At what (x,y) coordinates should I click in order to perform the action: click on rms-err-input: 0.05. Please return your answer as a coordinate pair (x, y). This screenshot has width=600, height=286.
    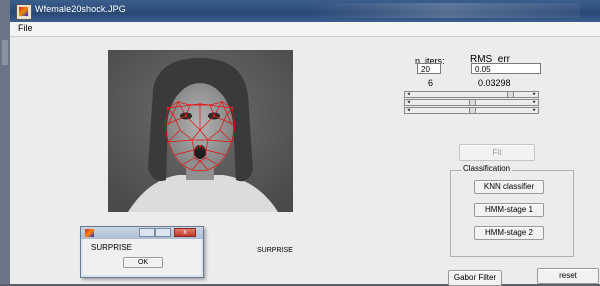
    Looking at the image, I should click on (506, 68).